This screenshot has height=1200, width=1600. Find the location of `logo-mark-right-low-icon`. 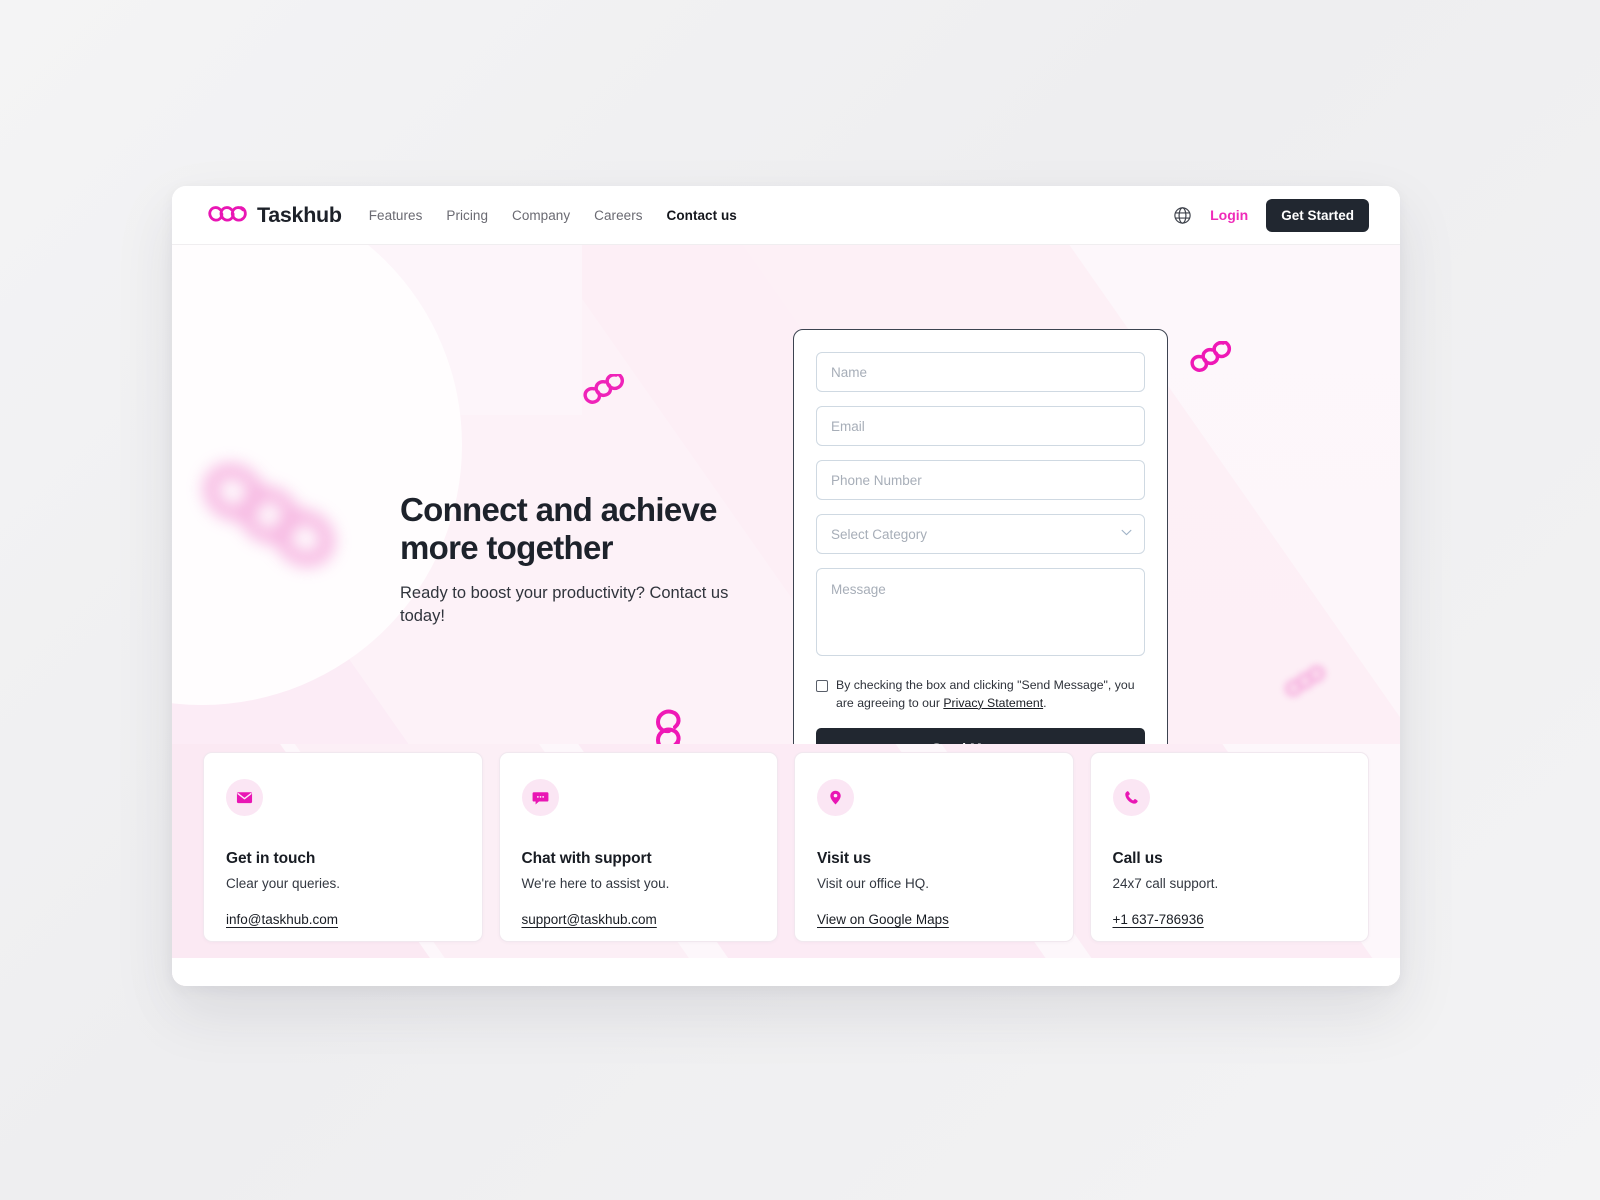

logo-mark-right-low-icon is located at coordinates (1305, 681).